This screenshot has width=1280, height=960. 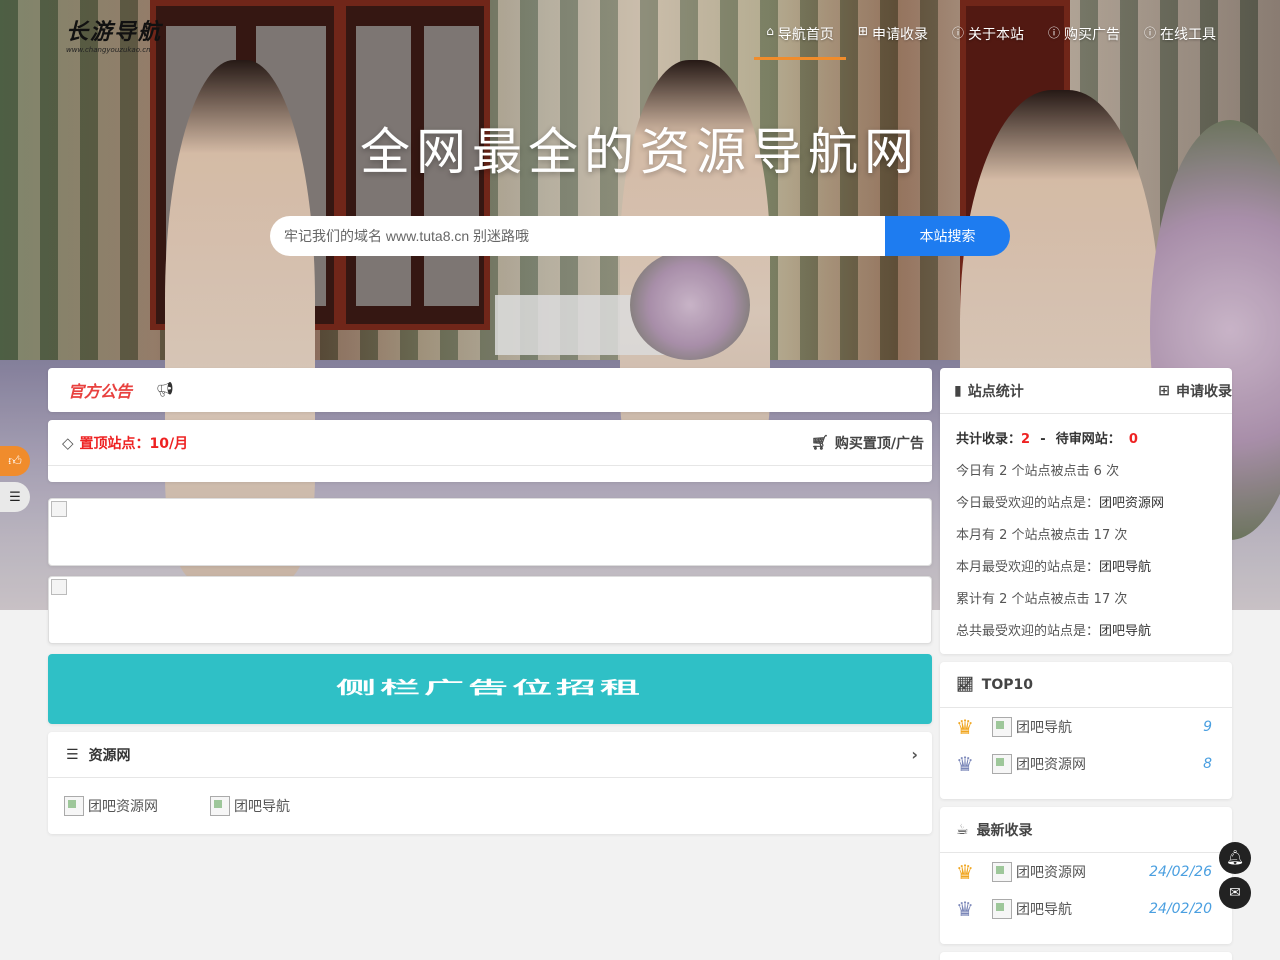 What do you see at coordinates (1051, 872) in the screenshot?
I see `newest-site-name: 团吧资源网` at bounding box center [1051, 872].